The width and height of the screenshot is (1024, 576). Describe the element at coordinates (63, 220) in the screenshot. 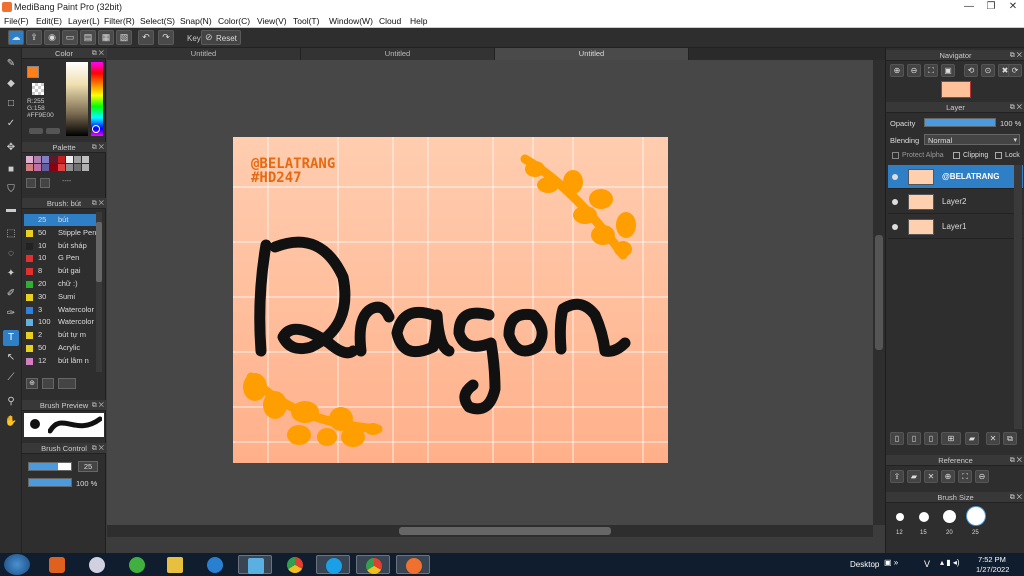

I see `brush-list-item: 25 bút` at that location.